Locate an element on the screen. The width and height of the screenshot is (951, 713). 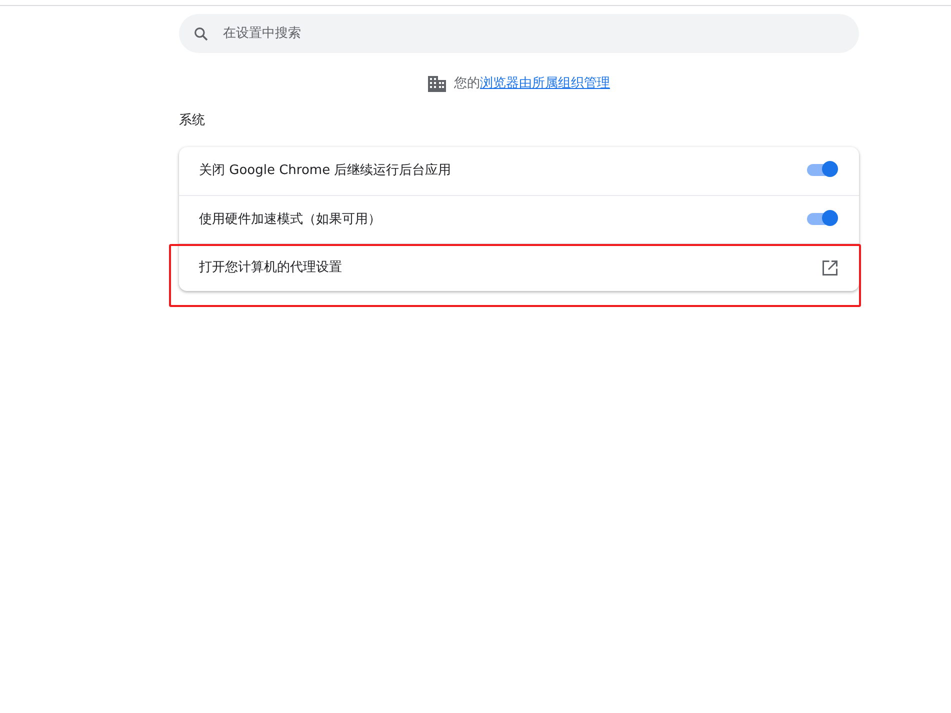
setting-label: 关闭 Google Chrome 后继续运行后台应用 is located at coordinates (325, 171).